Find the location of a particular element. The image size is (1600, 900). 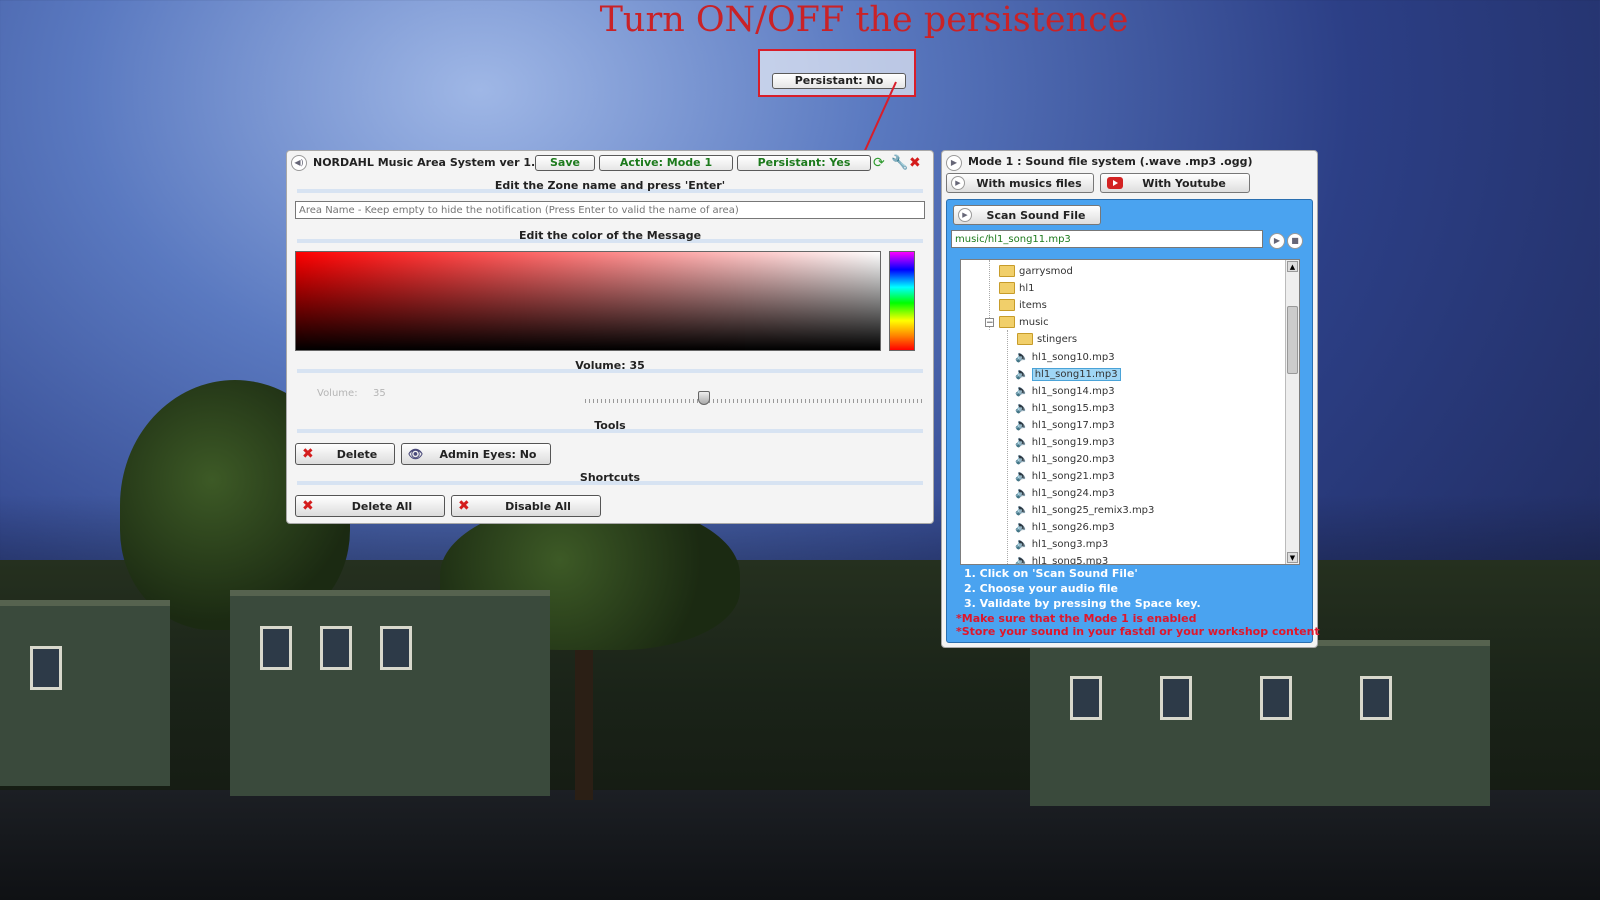

persistant-no-label: Persistant: No is located at coordinates (839, 80).